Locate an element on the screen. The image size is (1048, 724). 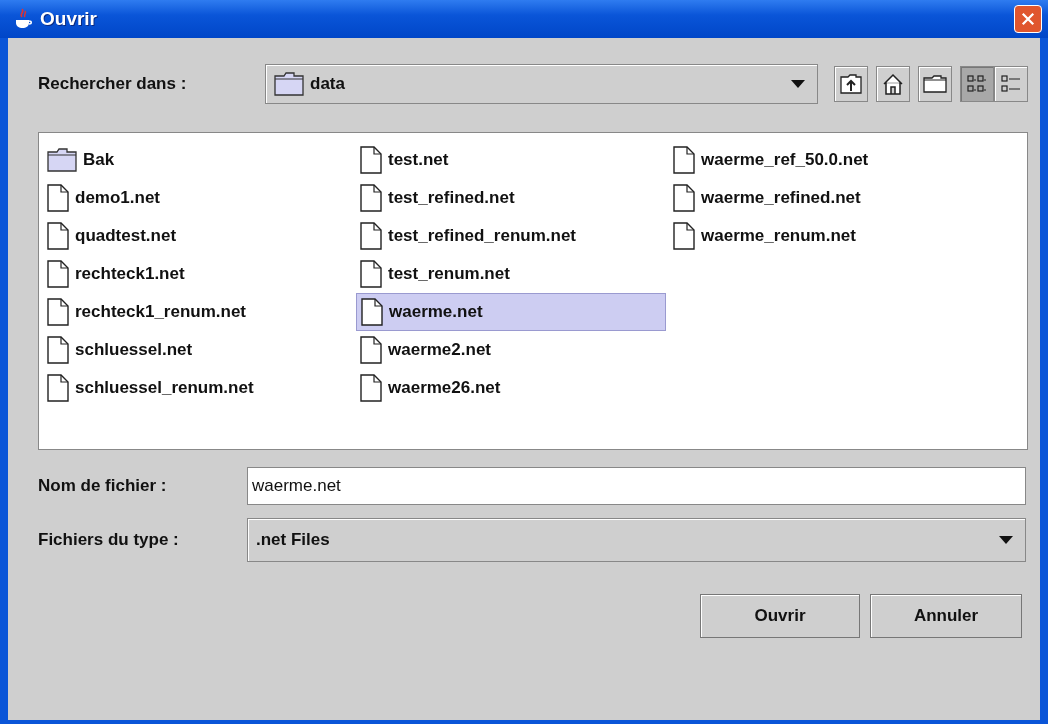
close-button is located at coordinates (1028, 19).